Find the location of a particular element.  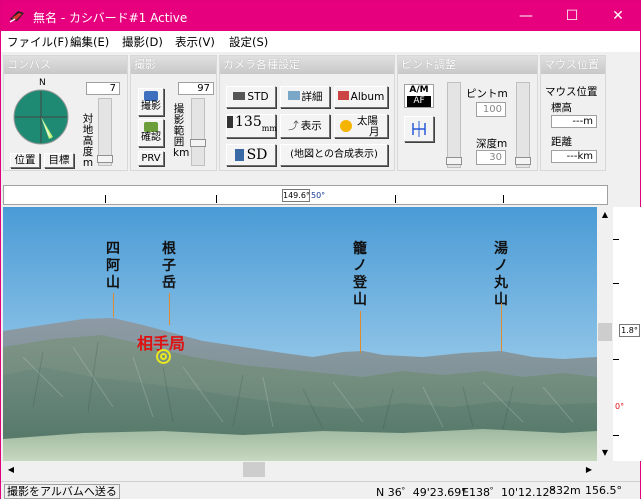

elevation-ruler: 1.8° 0° is located at coordinates (627, 334).